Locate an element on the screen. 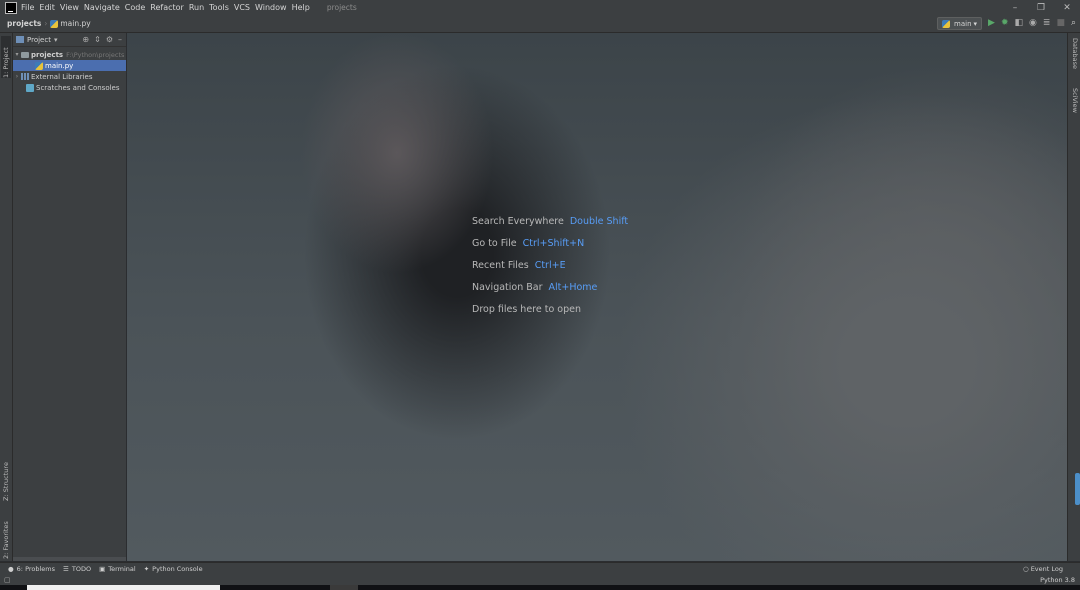  hint-label: Go to File is located at coordinates (494, 243).